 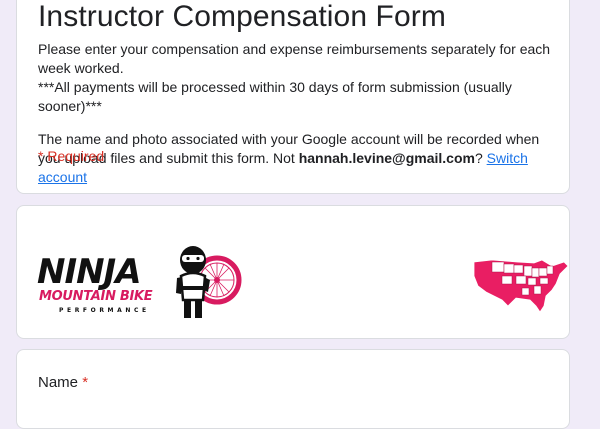 What do you see at coordinates (242, 16) in the screenshot?
I see `form-title: Instructor Compensation Form` at bounding box center [242, 16].